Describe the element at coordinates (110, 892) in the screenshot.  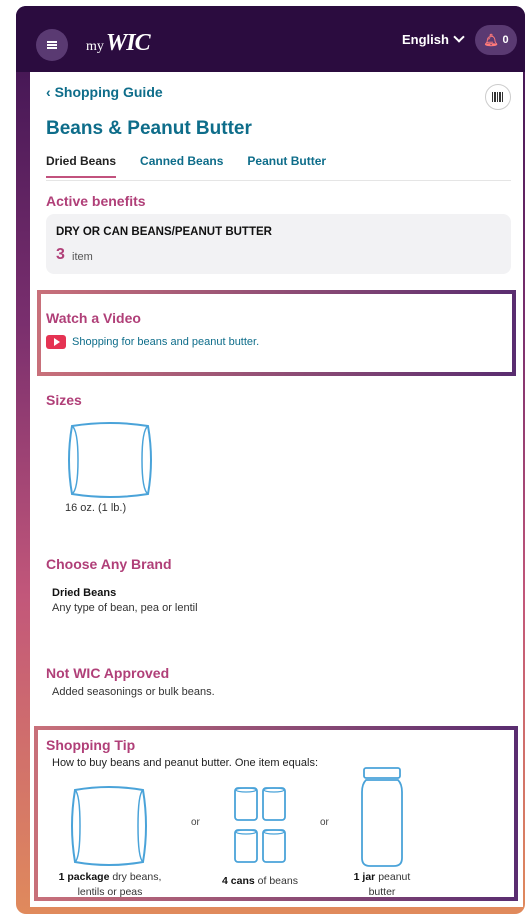
I see `caption-text: lentils or peas` at that location.